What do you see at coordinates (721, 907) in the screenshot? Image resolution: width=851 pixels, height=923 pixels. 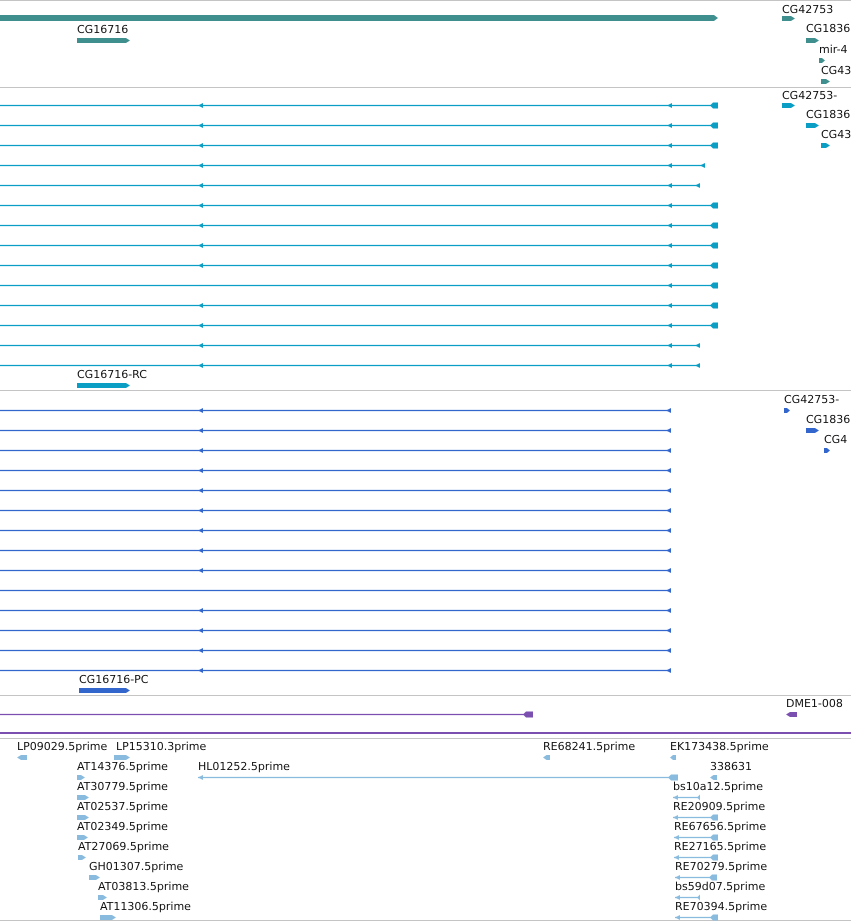 I see `feature-label: RE70394.5prime` at bounding box center [721, 907].